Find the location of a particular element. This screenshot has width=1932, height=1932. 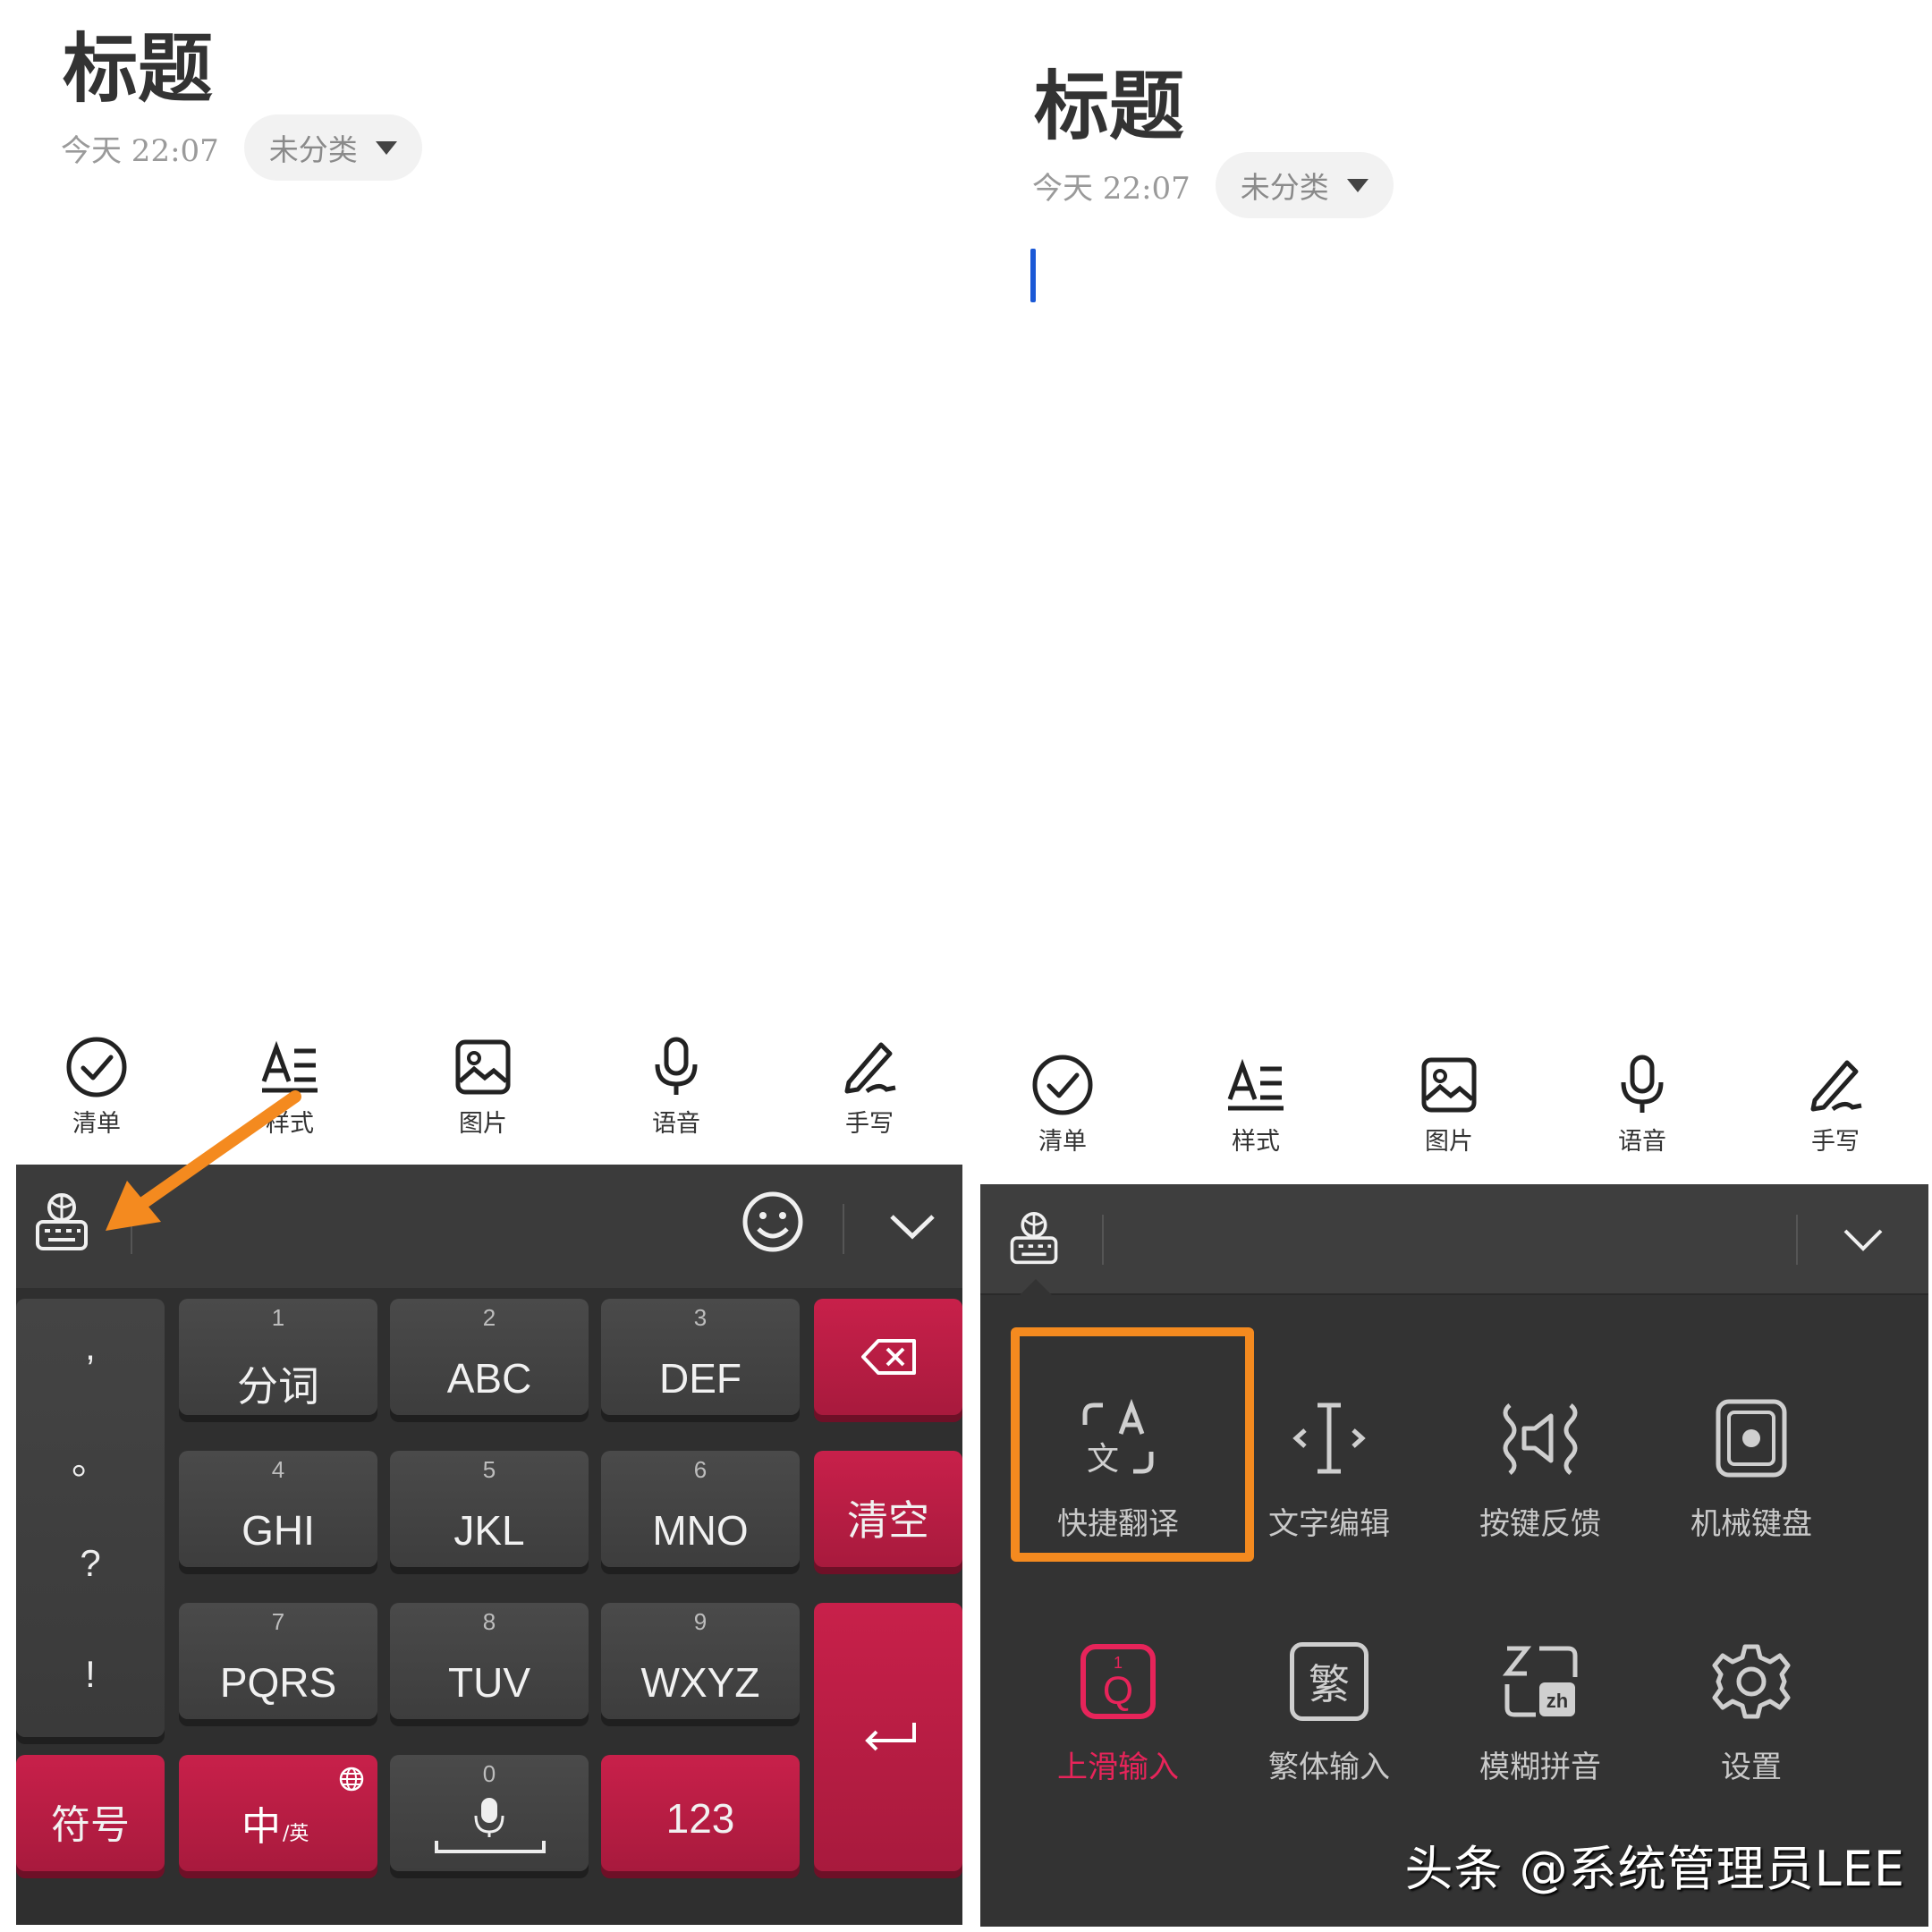

swipe-up-icon: Q1 is located at coordinates (1118, 1681).